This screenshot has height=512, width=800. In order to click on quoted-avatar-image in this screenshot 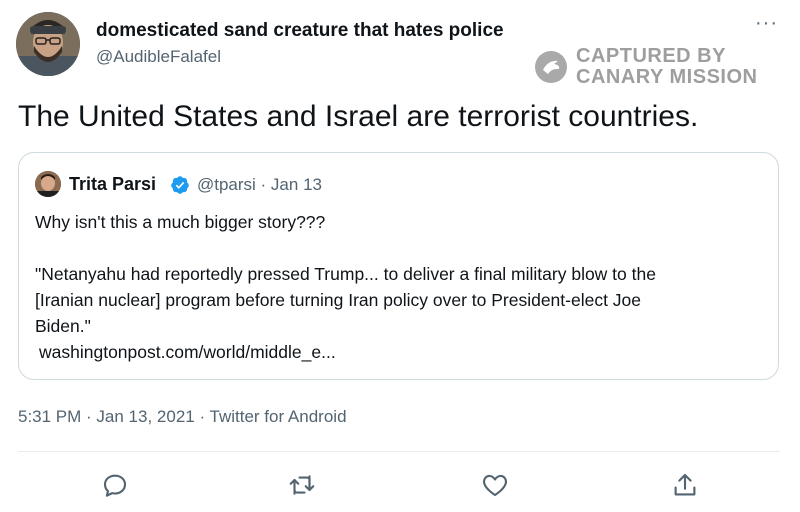, I will do `click(48, 184)`.